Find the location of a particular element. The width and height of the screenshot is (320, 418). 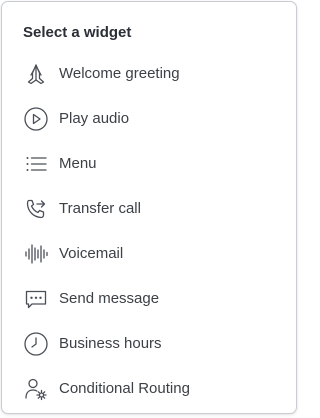

widget-item-transfer-call: Transfer call is located at coordinates (149, 208).